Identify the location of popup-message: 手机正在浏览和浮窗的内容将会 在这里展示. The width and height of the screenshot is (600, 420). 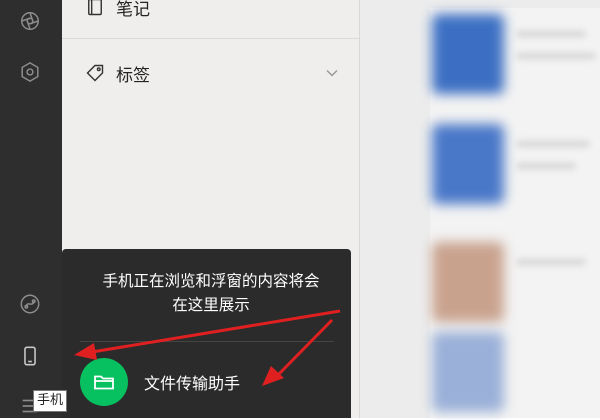
(211, 293).